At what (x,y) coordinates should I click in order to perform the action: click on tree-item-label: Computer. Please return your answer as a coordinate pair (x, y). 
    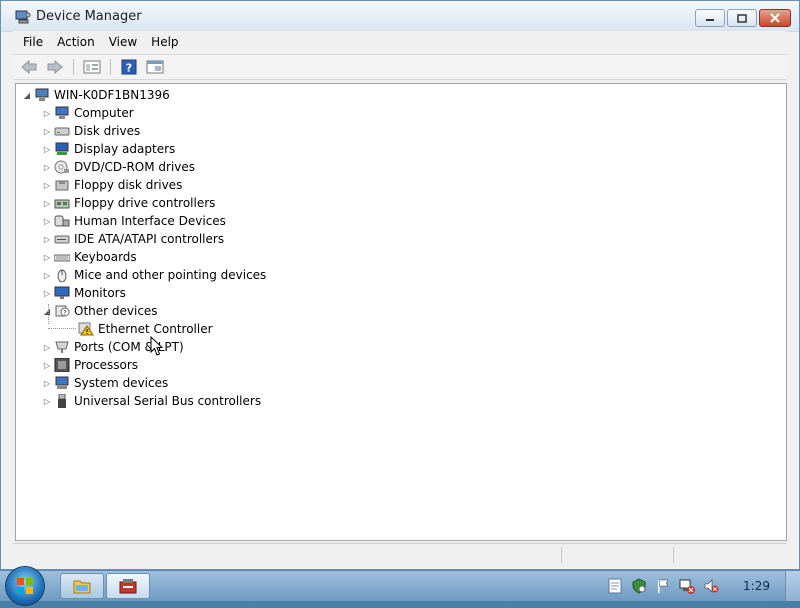
    Looking at the image, I should click on (104, 113).